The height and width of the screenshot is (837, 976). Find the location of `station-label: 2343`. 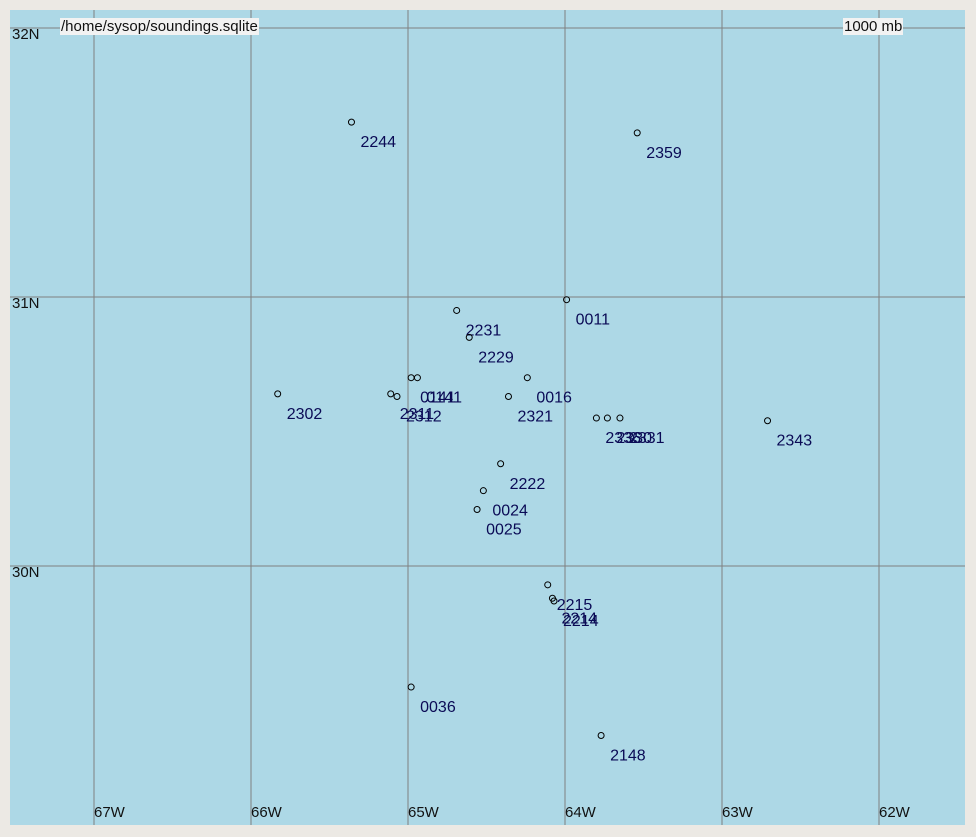

station-label: 2343 is located at coordinates (795, 441).